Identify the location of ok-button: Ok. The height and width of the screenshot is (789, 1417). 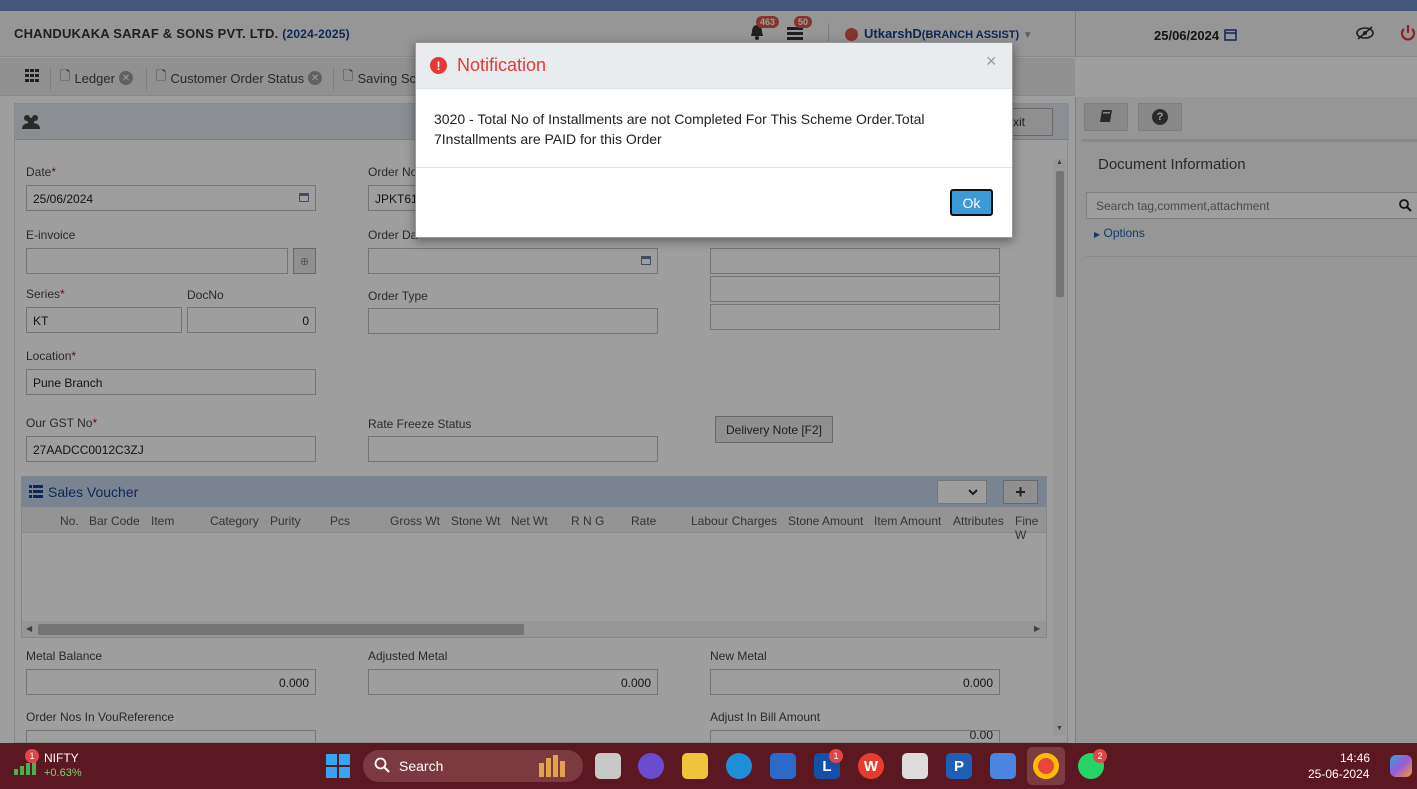
(971, 202).